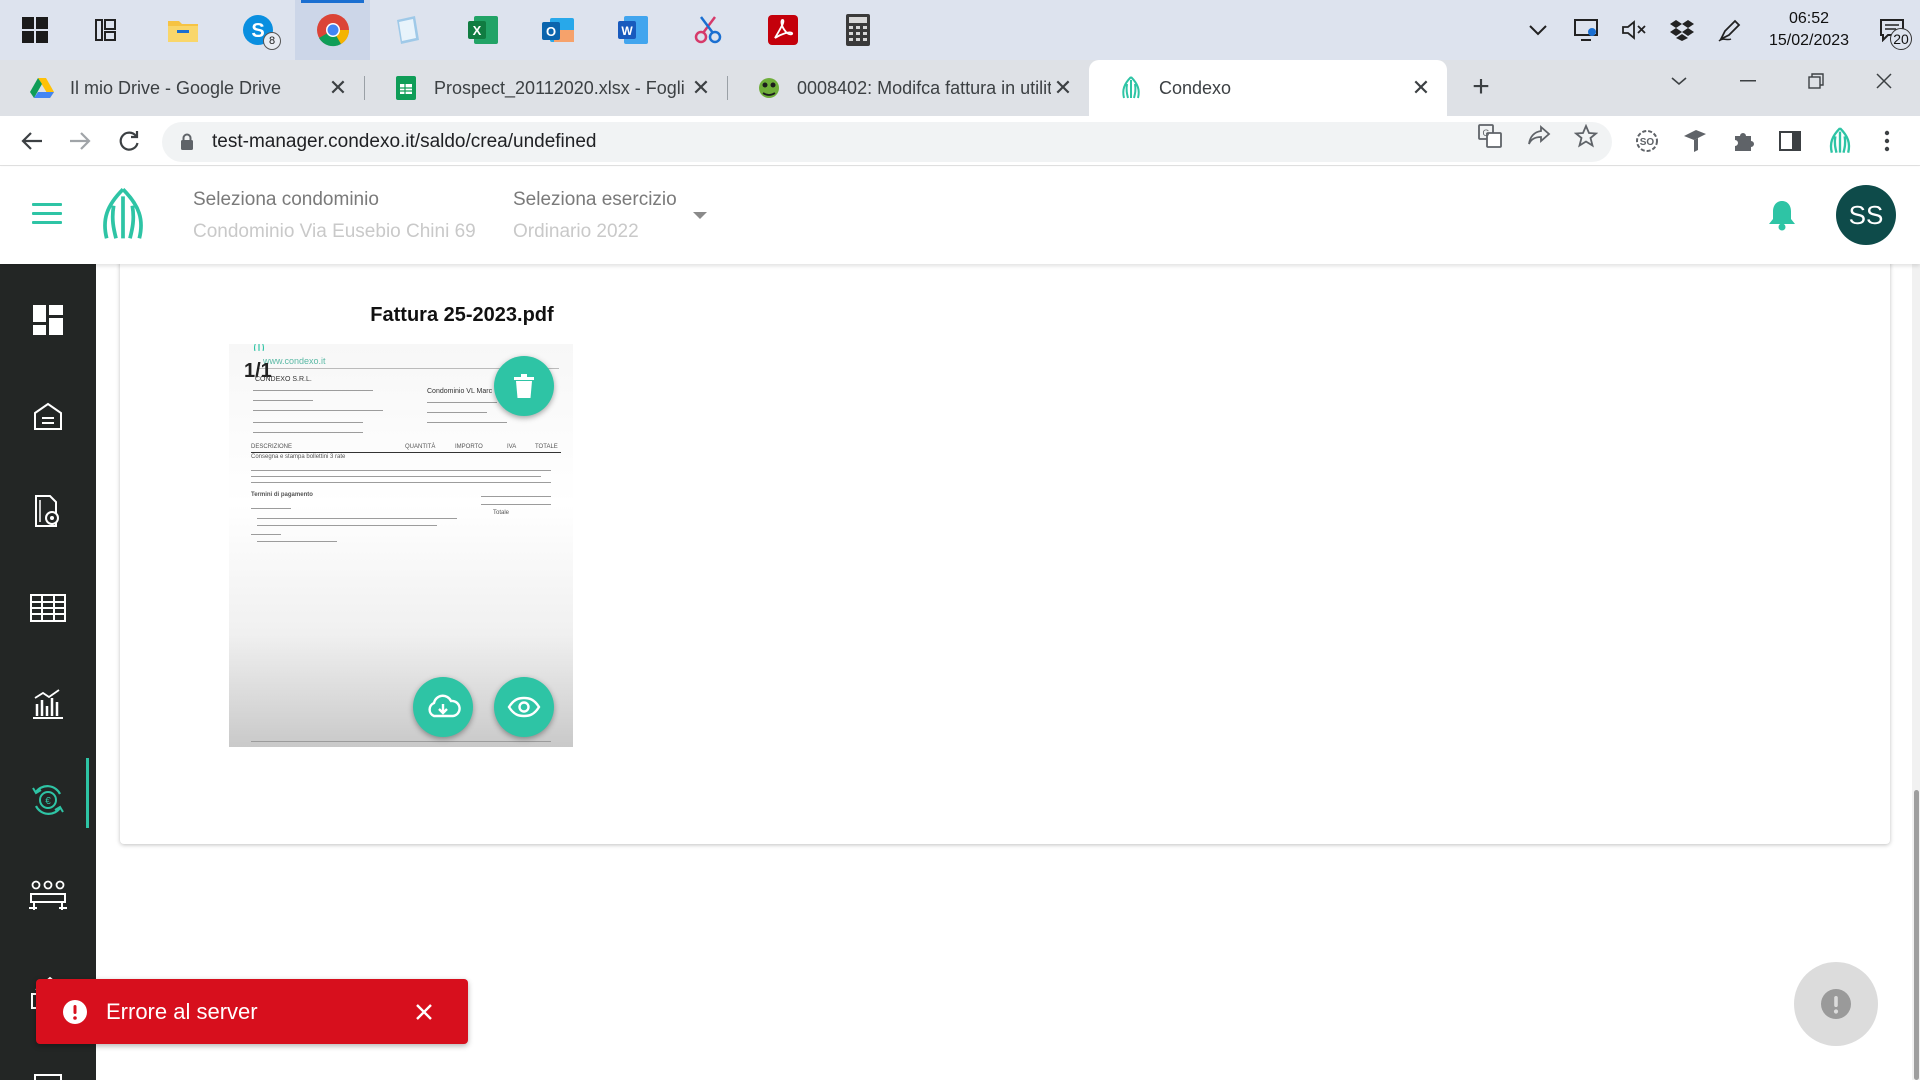 The height and width of the screenshot is (1080, 1920). I want to click on tab-title: Prospect_20112020.xlsx - Fogli Google, so click(561, 87).